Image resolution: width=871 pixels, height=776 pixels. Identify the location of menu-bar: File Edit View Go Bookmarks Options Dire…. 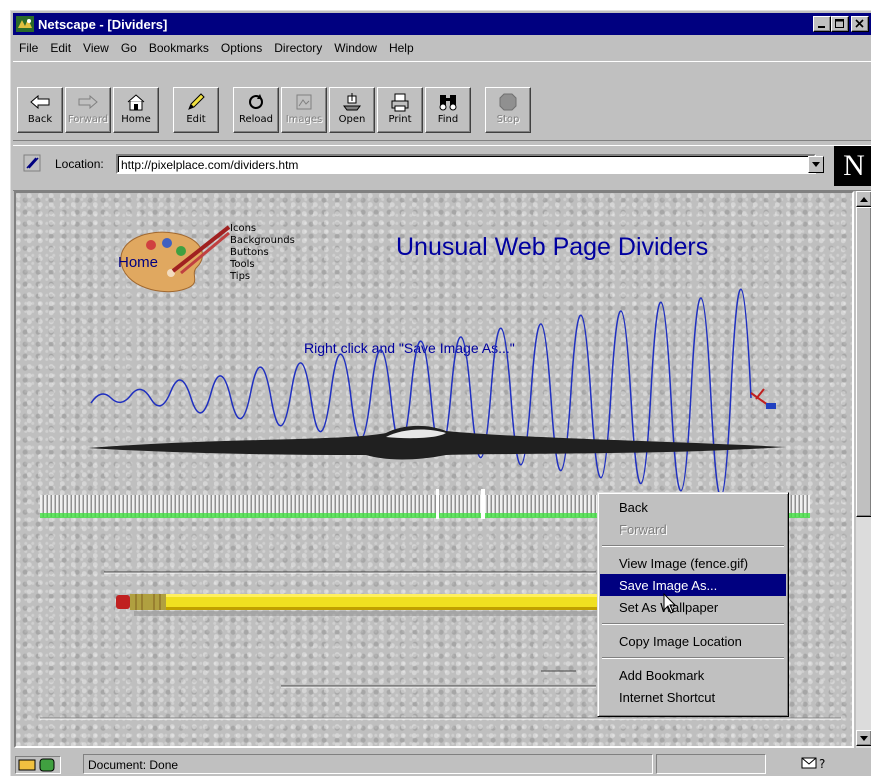
(216, 48).